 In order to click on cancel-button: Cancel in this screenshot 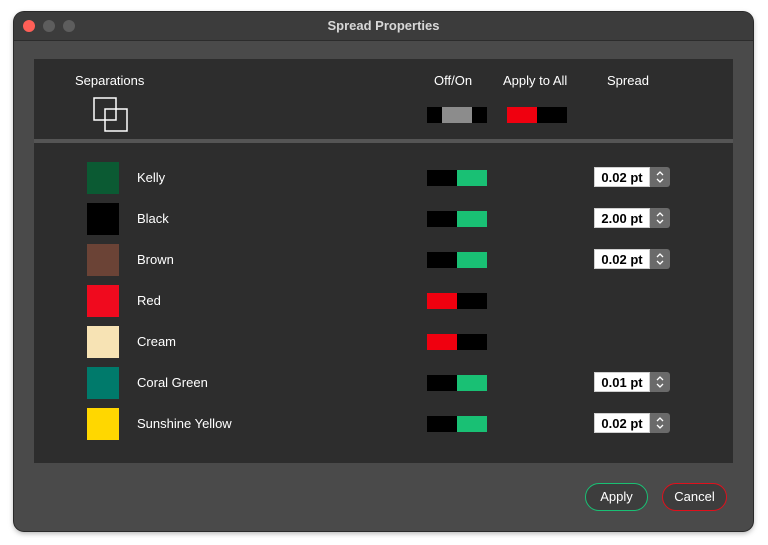, I will do `click(694, 497)`.